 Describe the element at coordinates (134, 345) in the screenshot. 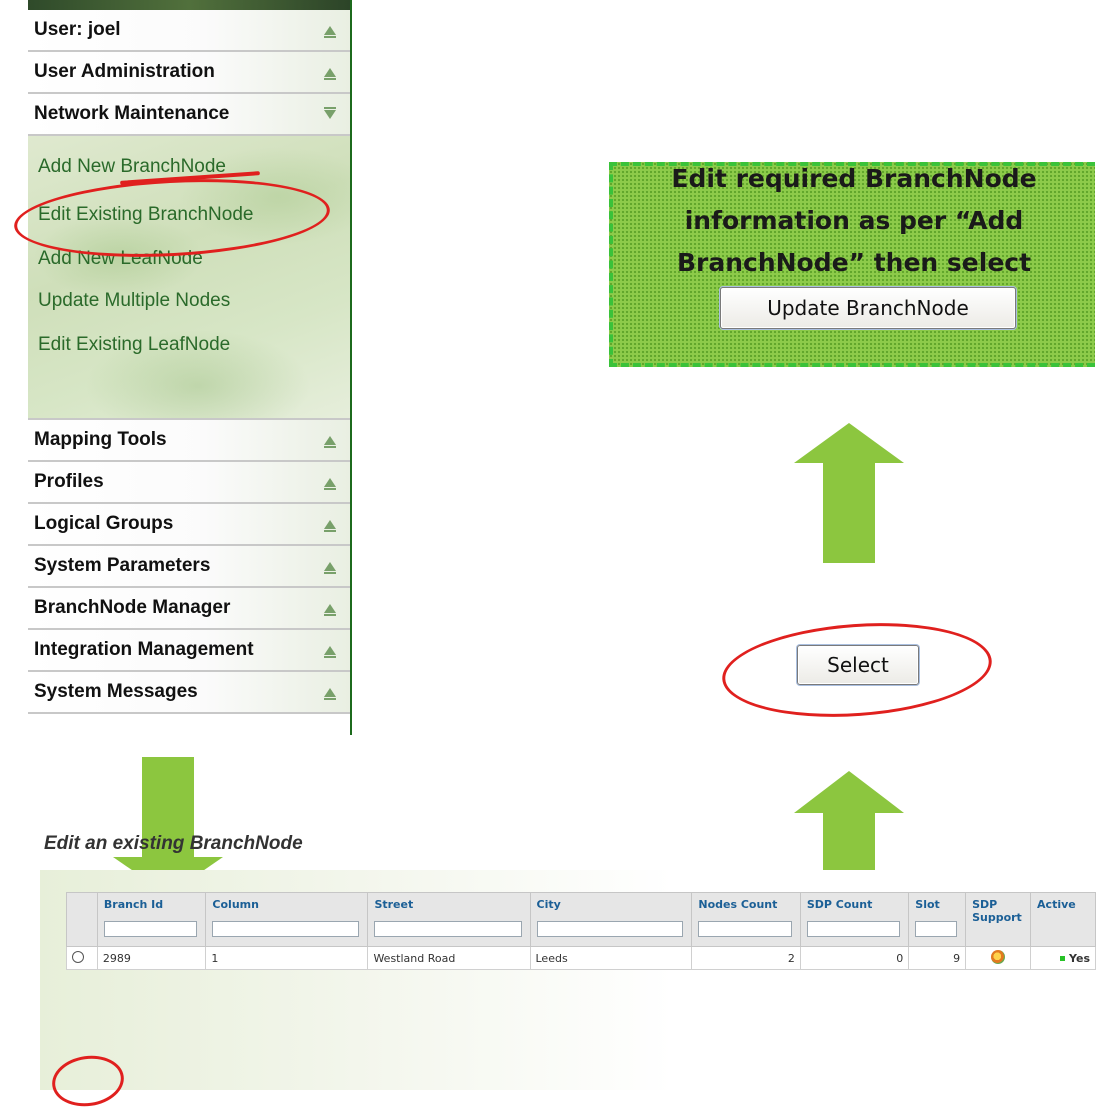

I see `submenu-edit-leafnode: Edit Existing LeafNode` at that location.